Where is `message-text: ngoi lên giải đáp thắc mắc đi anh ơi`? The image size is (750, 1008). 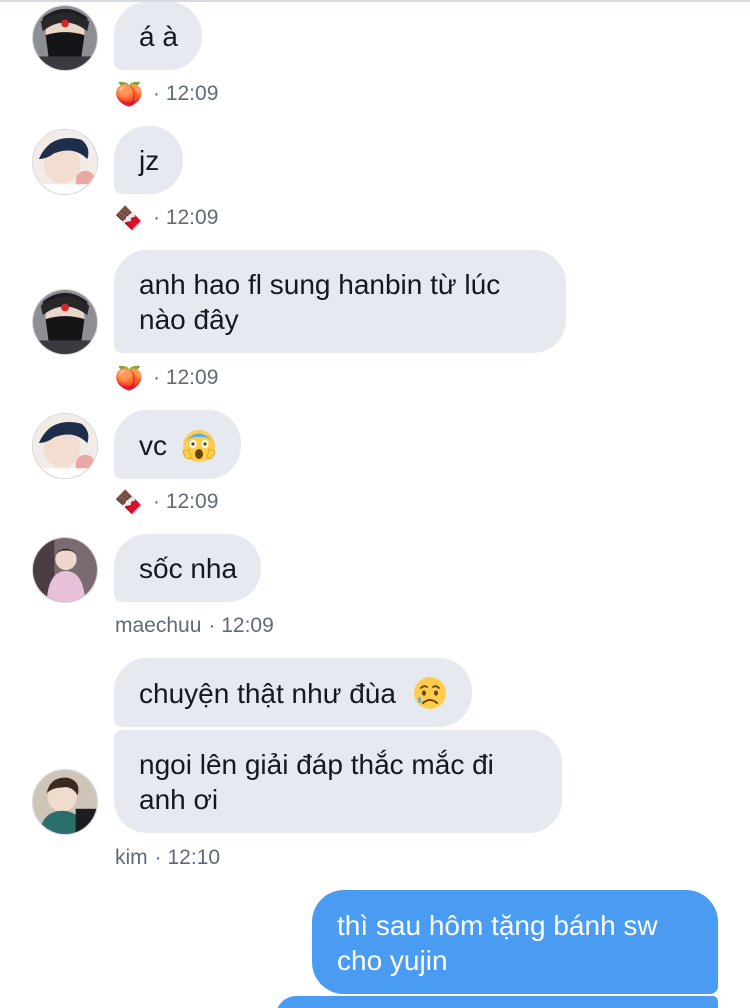
message-text: ngoi lên giải đáp thắc mắc đi anh ơi is located at coordinates (316, 782).